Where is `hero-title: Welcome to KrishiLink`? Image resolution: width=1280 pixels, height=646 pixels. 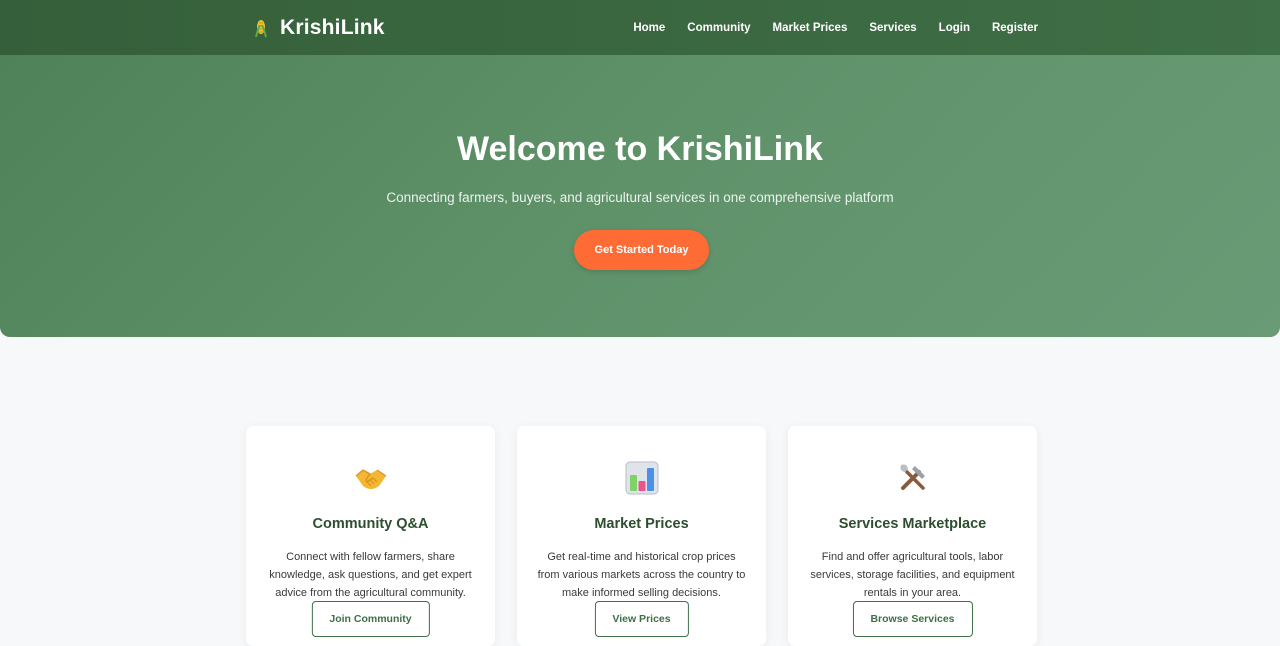
hero-title: Welcome to KrishiLink is located at coordinates (640, 149).